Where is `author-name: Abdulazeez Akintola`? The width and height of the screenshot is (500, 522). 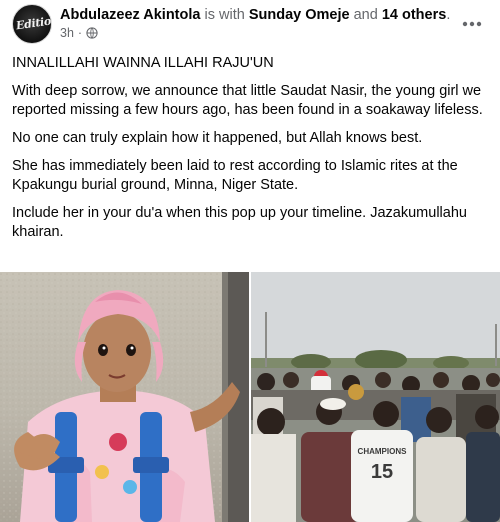
author-name: Abdulazeez Akintola is located at coordinates (130, 15).